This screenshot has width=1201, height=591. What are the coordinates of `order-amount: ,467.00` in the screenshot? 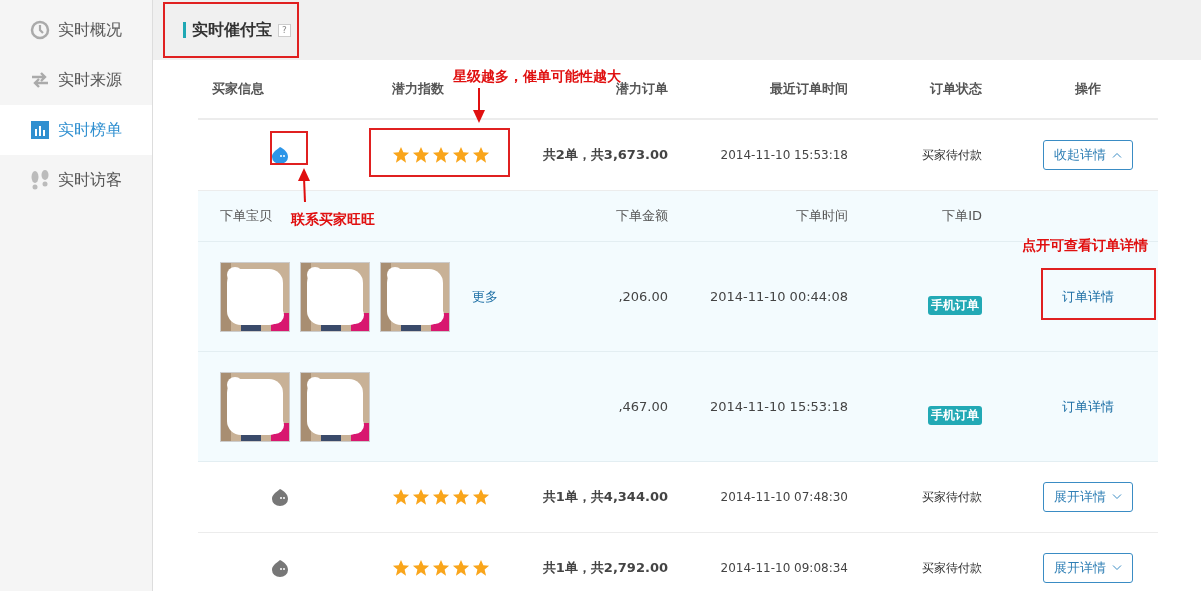 It's located at (643, 406).